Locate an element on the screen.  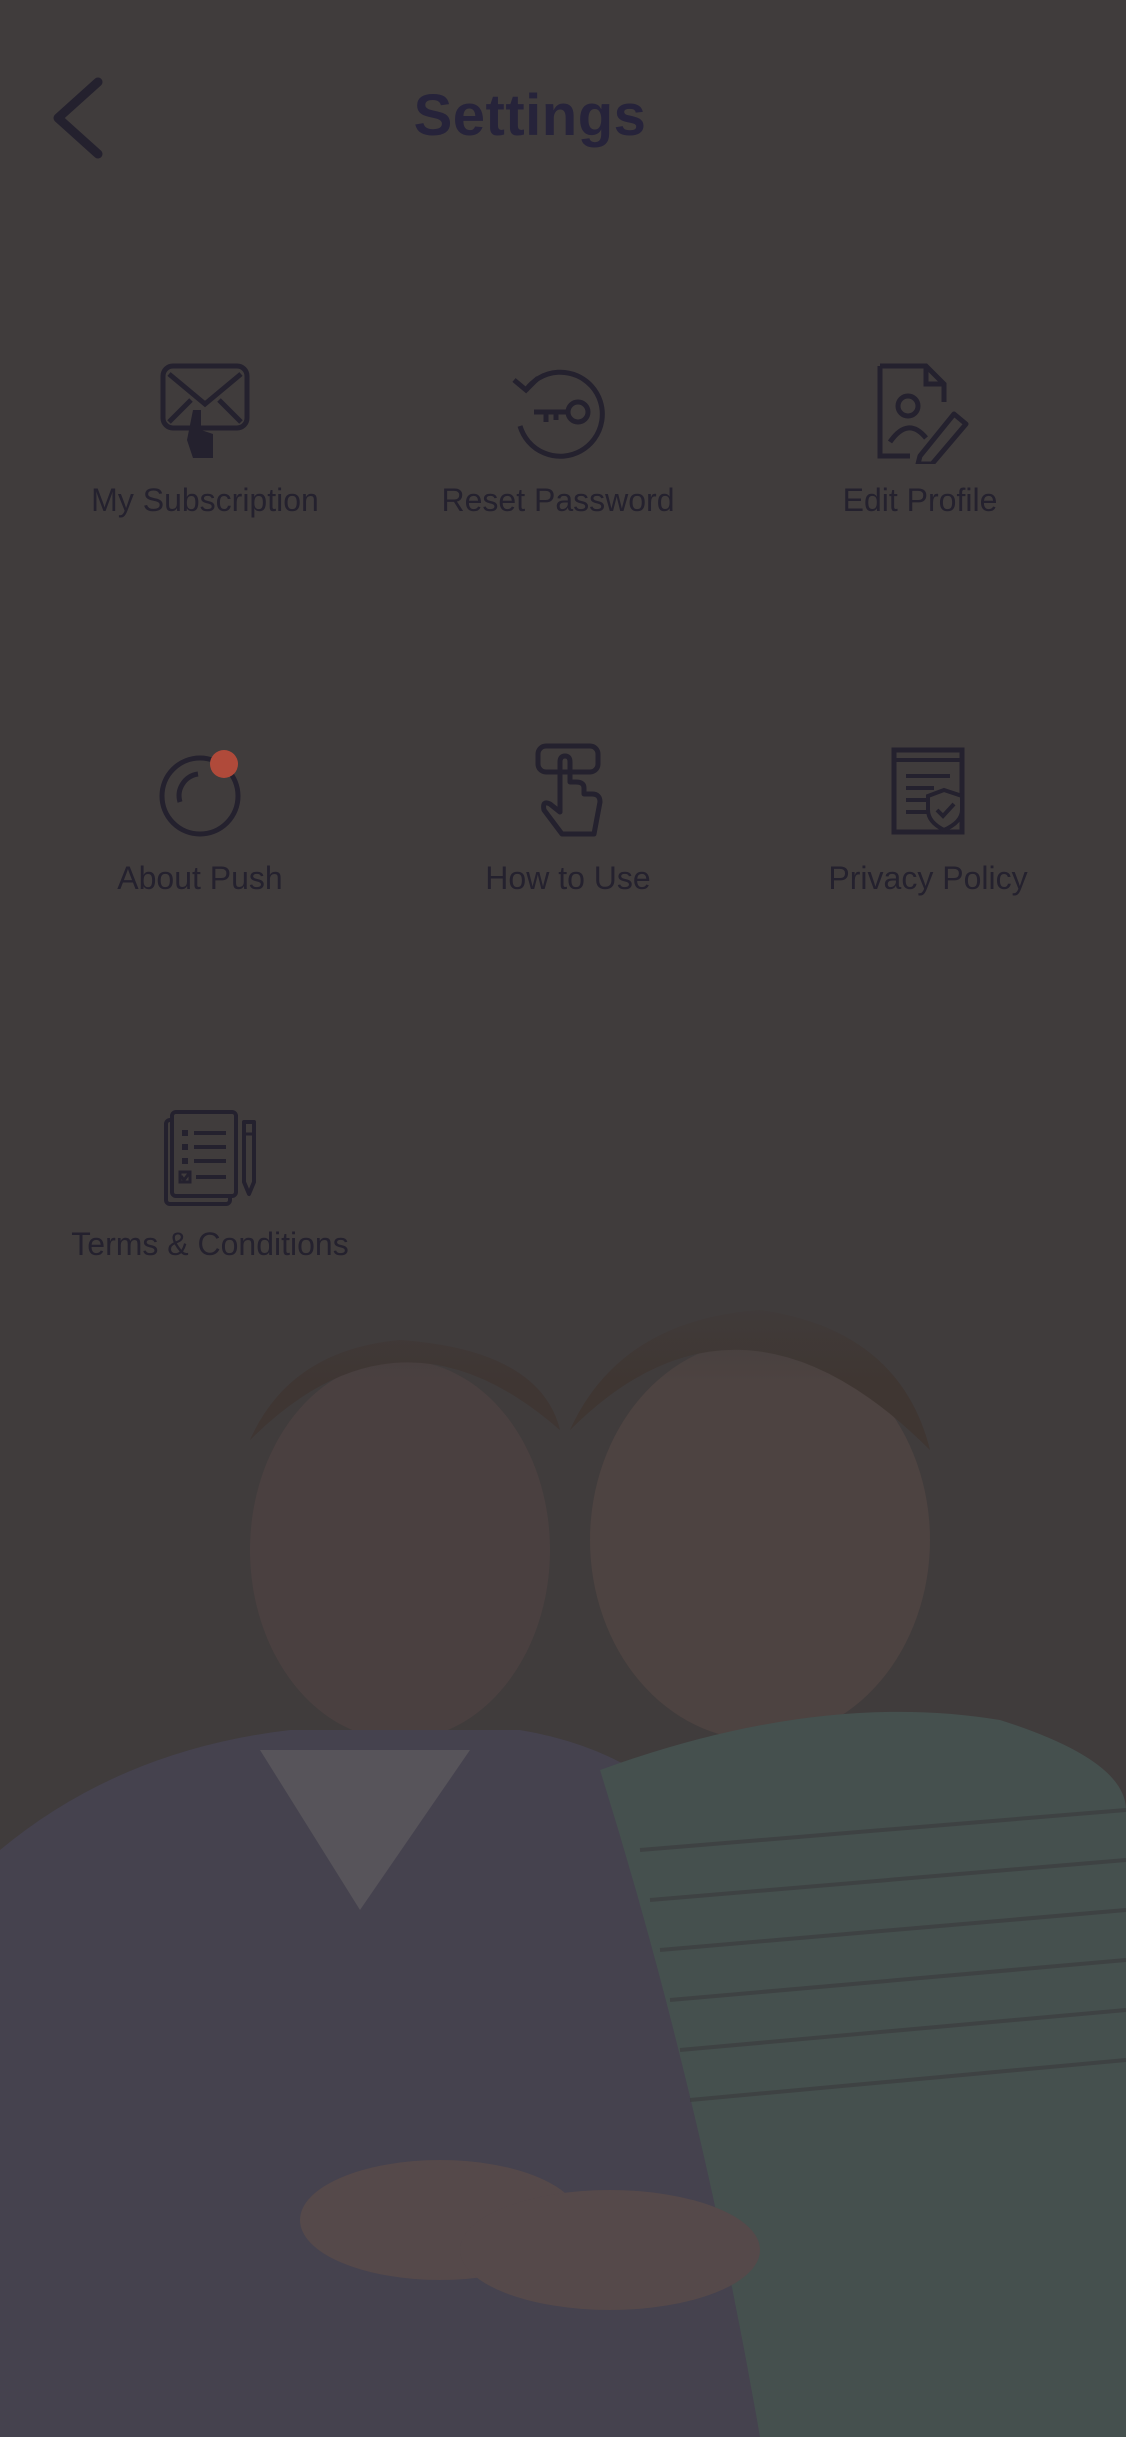
settings-item-how-to-use: How to Use is located at coordinates (568, 819).